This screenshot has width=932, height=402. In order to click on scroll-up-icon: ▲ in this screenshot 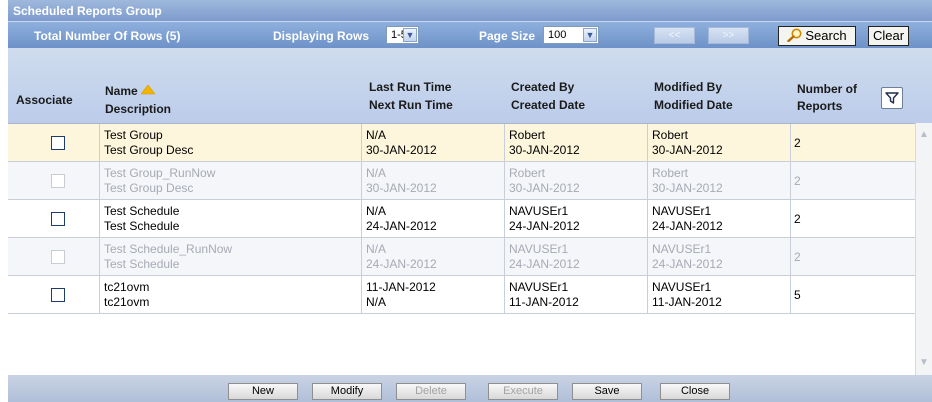, I will do `click(924, 135)`.